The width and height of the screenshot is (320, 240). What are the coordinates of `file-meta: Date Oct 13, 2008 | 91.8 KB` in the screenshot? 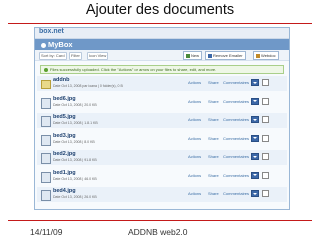 It's located at (75, 160).